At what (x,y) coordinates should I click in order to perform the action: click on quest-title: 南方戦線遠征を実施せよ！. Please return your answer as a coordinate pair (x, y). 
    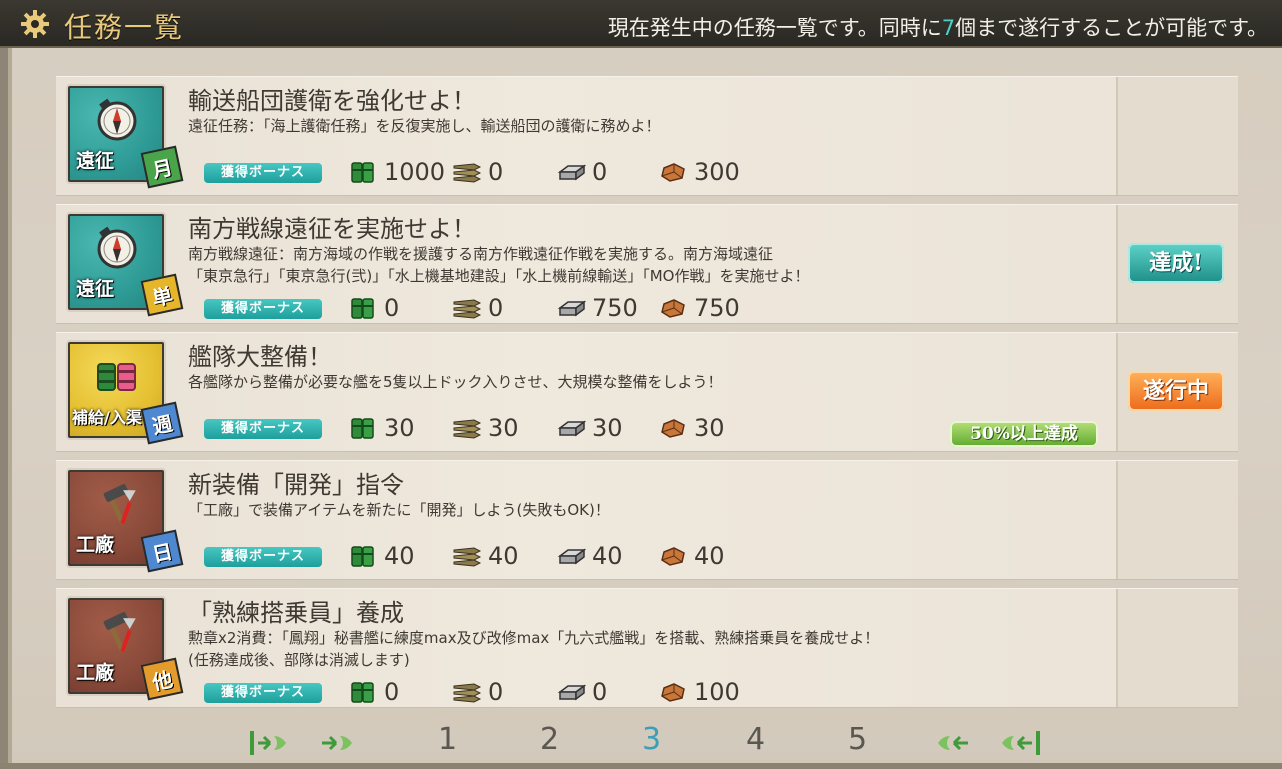
    Looking at the image, I should click on (332, 229).